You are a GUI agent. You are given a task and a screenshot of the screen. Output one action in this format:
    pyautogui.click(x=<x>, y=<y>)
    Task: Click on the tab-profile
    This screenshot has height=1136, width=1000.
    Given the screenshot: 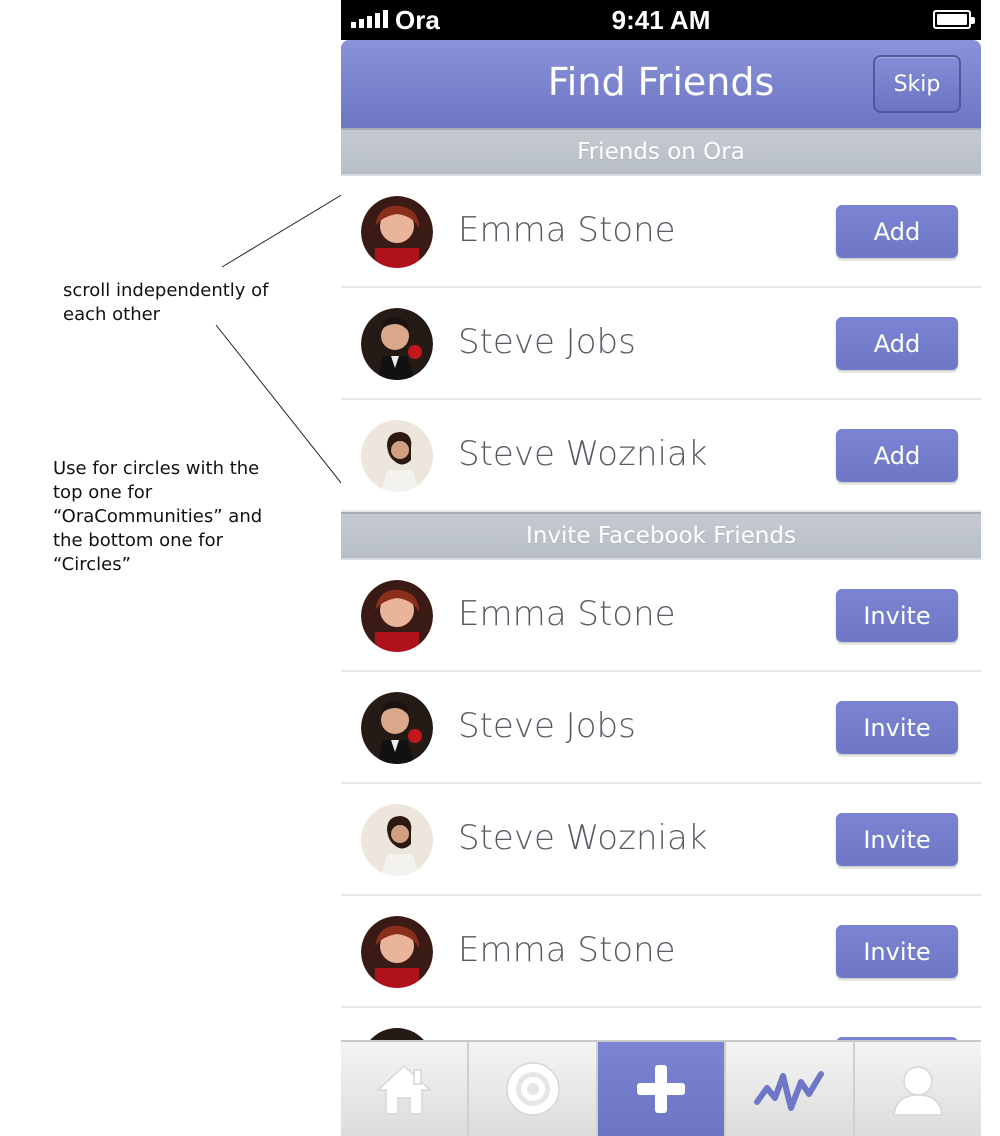 What is the action you would take?
    pyautogui.click(x=918, y=1089)
    